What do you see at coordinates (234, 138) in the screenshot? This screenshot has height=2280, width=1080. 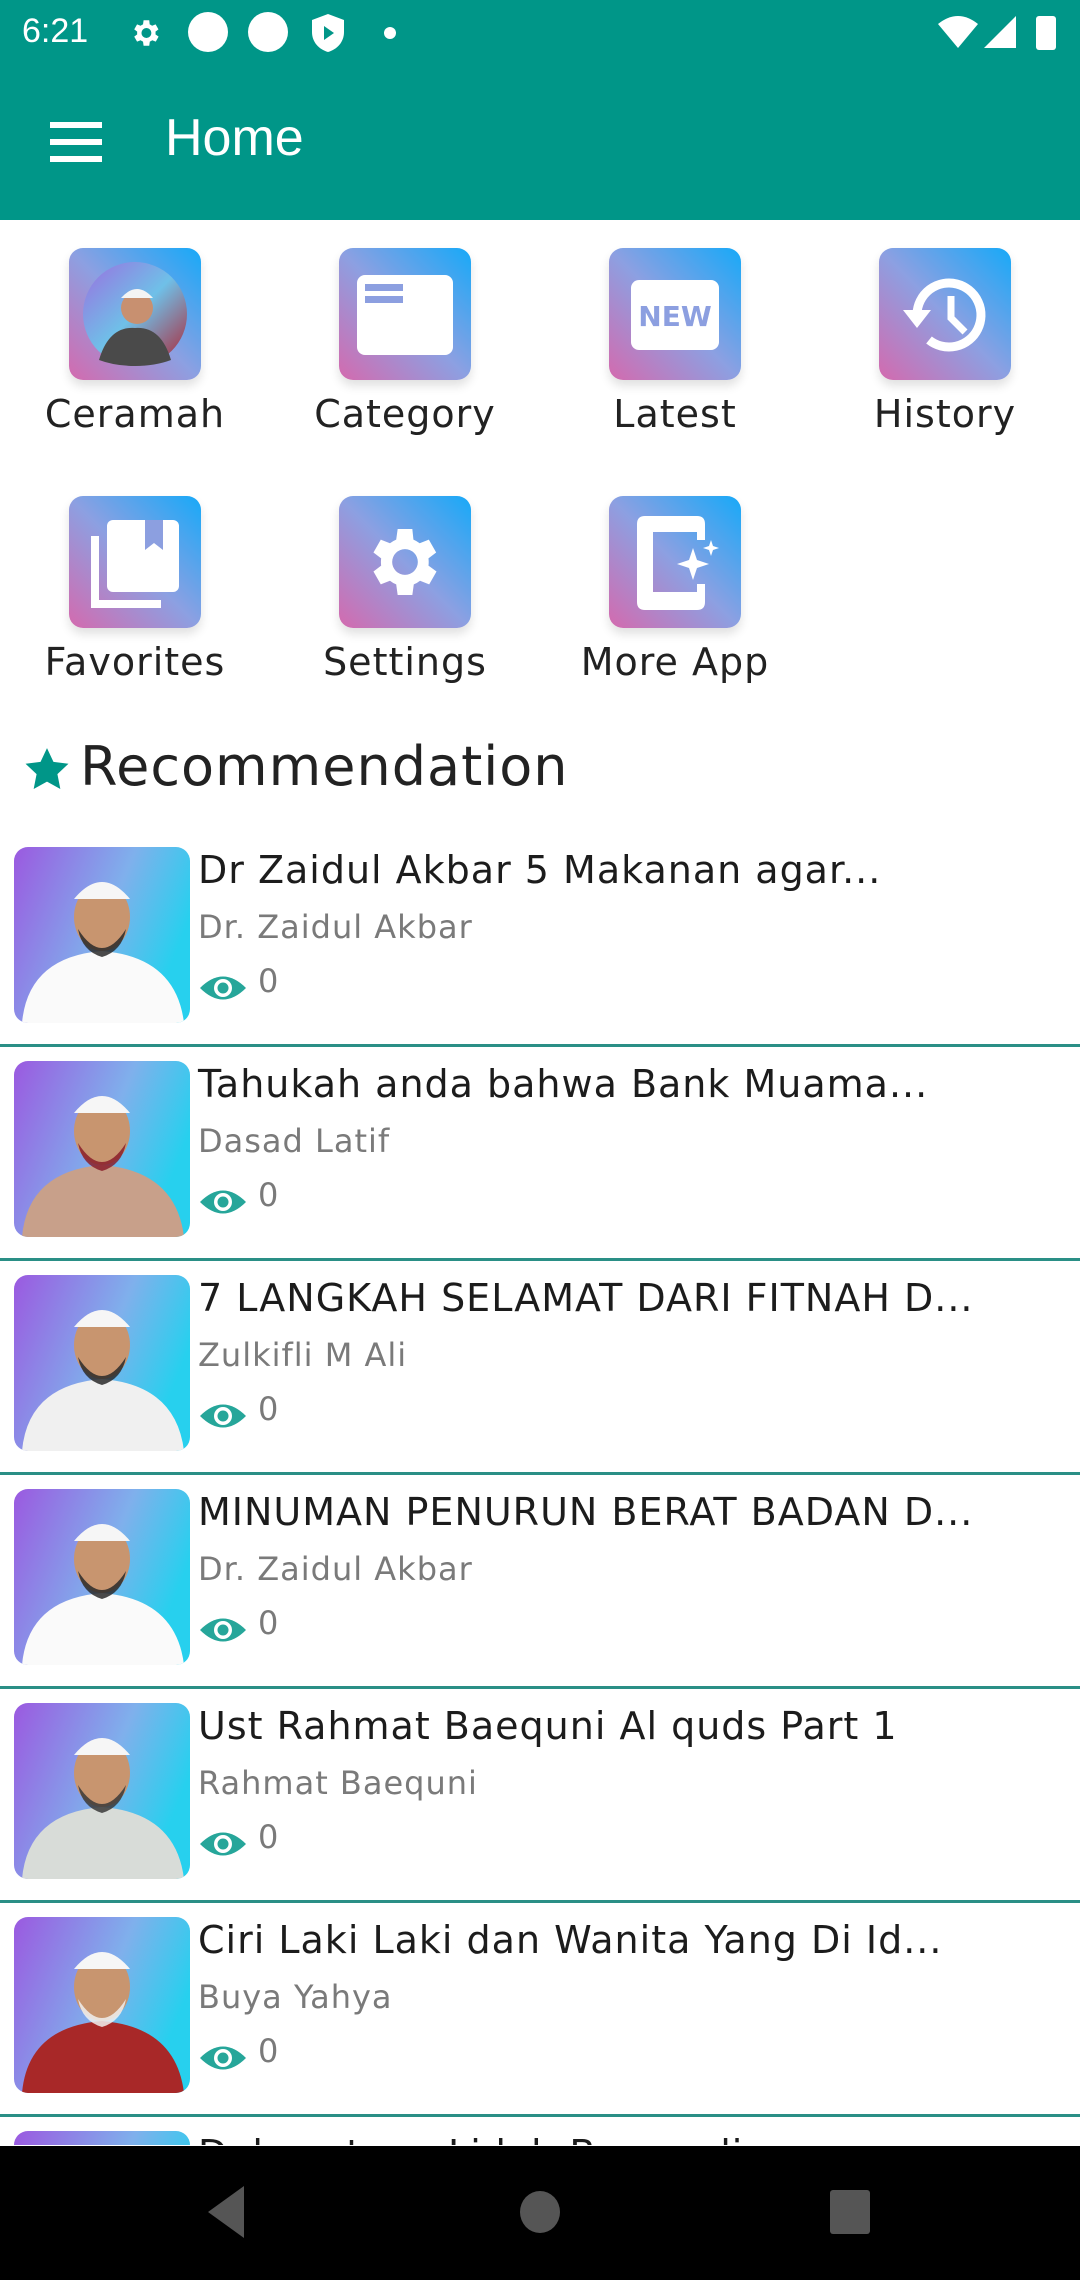 I see `page-title: Home` at bounding box center [234, 138].